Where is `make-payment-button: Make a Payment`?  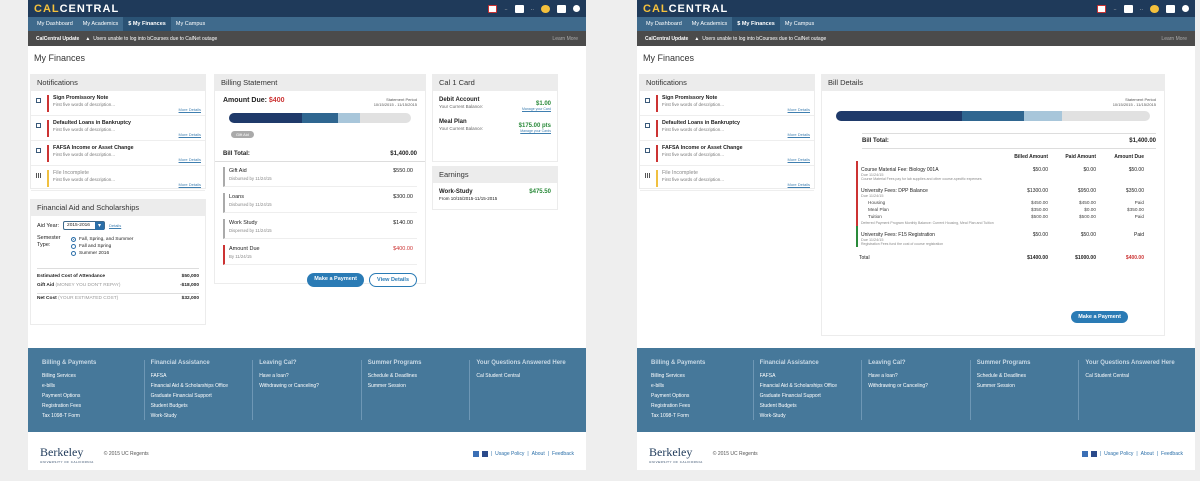
make-payment-button: Make a Payment is located at coordinates (1099, 317).